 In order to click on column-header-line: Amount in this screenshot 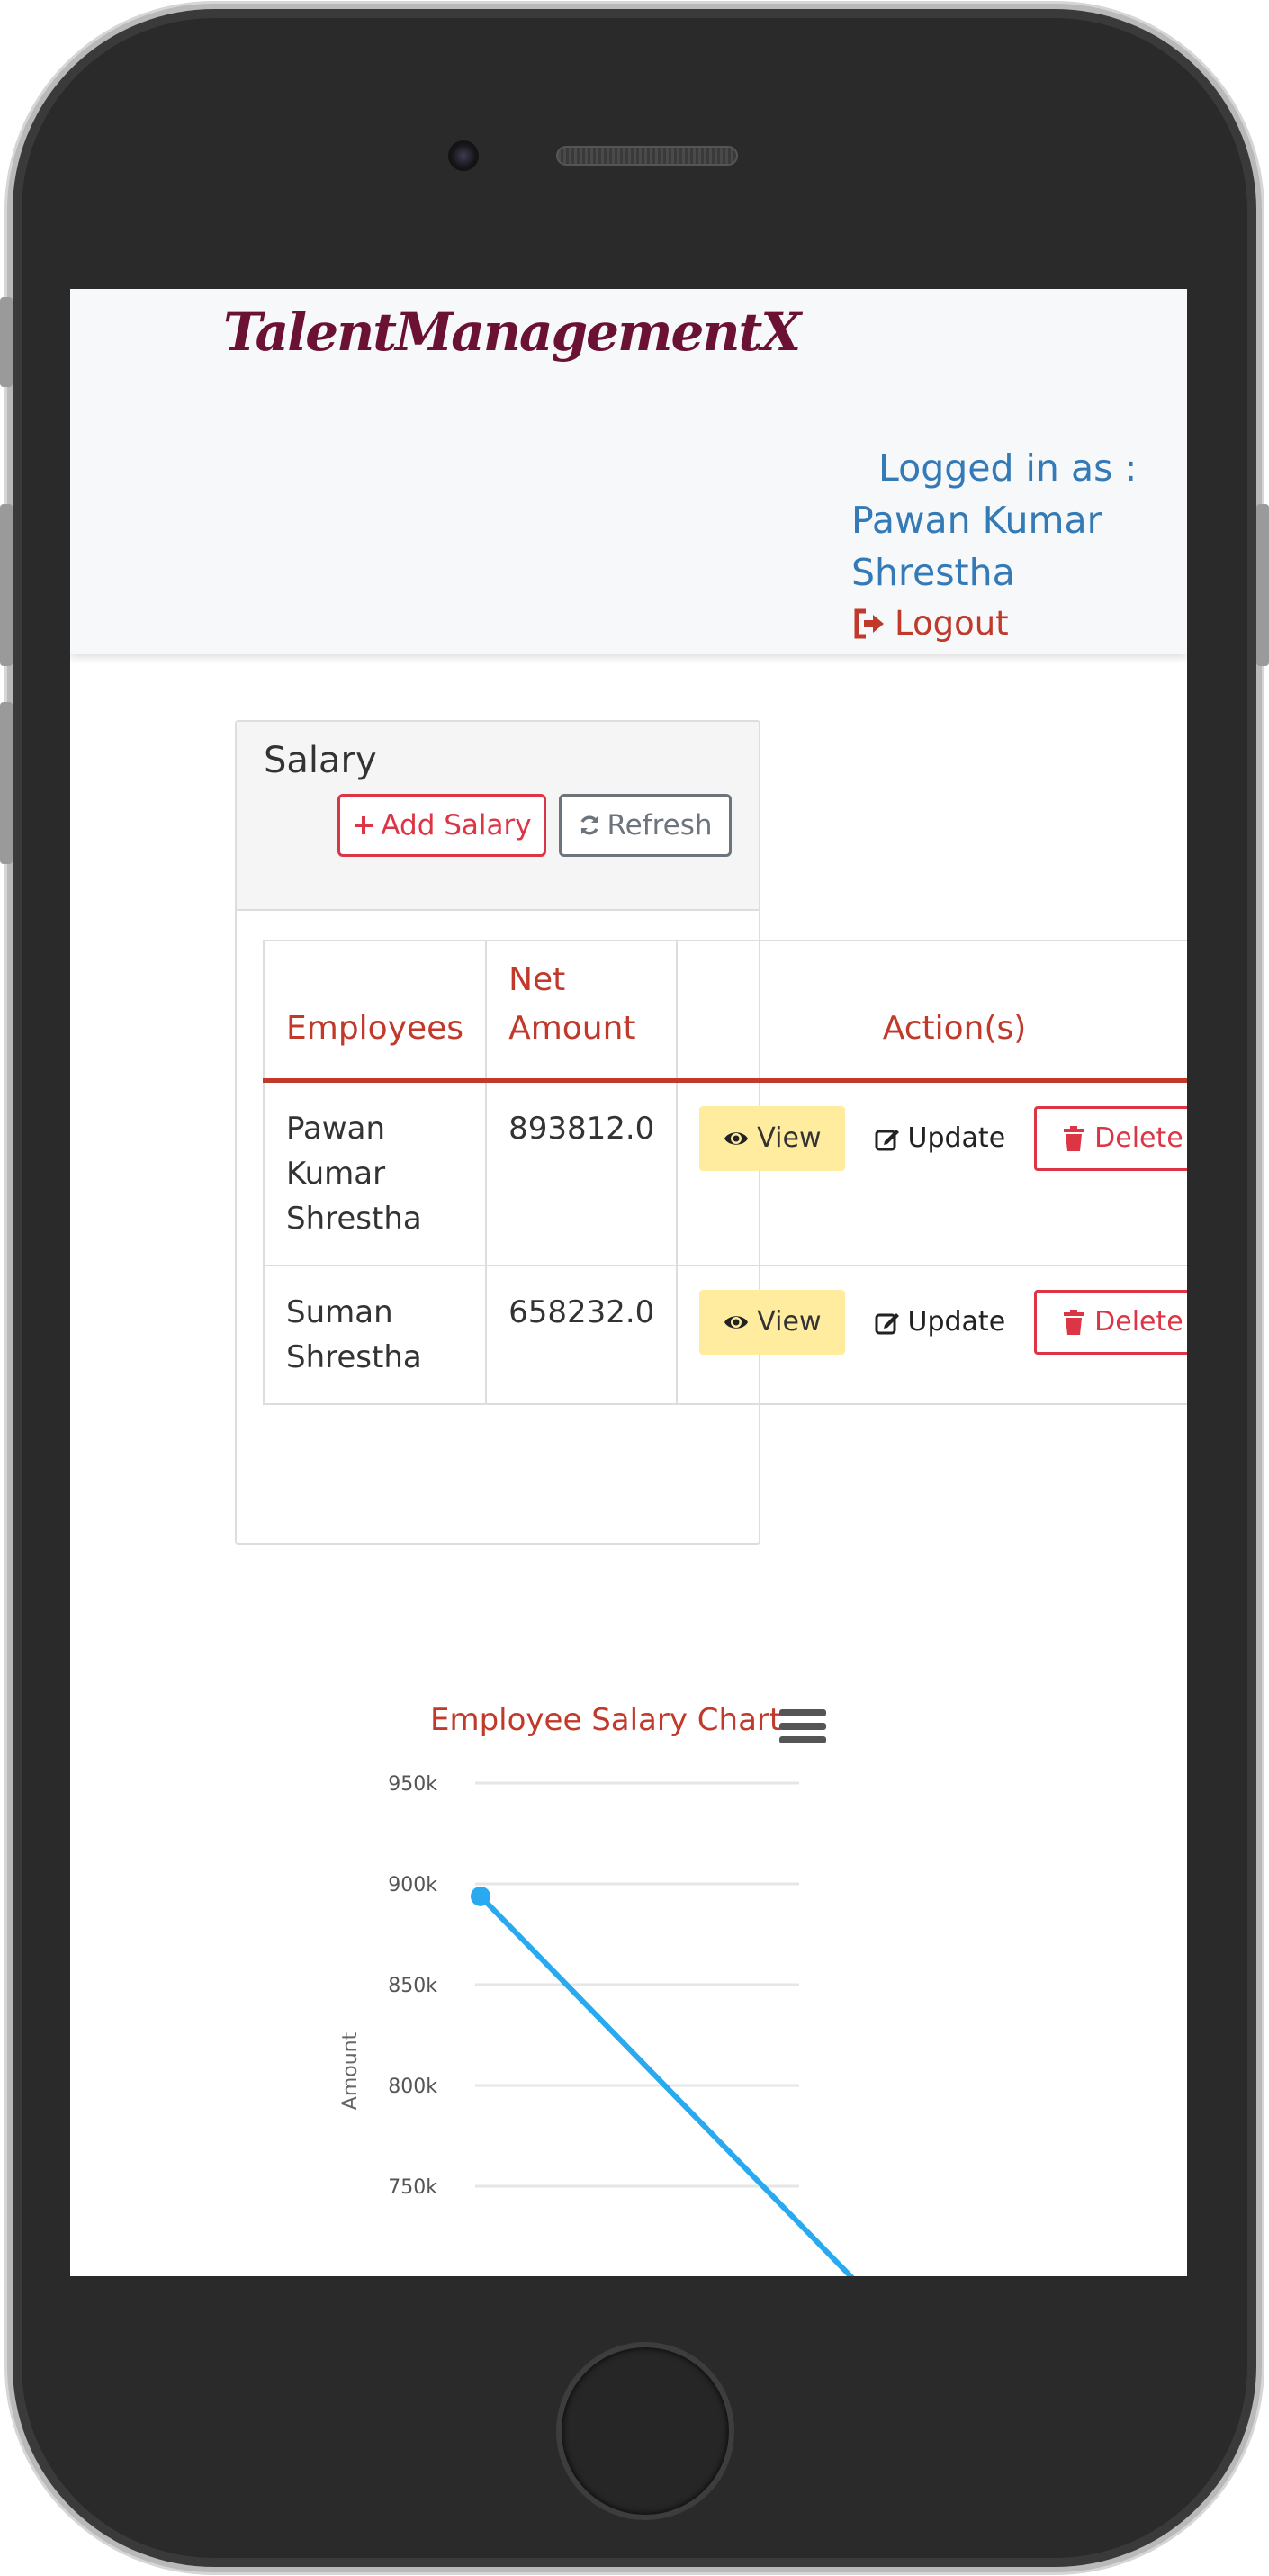, I will do `click(572, 1028)`.